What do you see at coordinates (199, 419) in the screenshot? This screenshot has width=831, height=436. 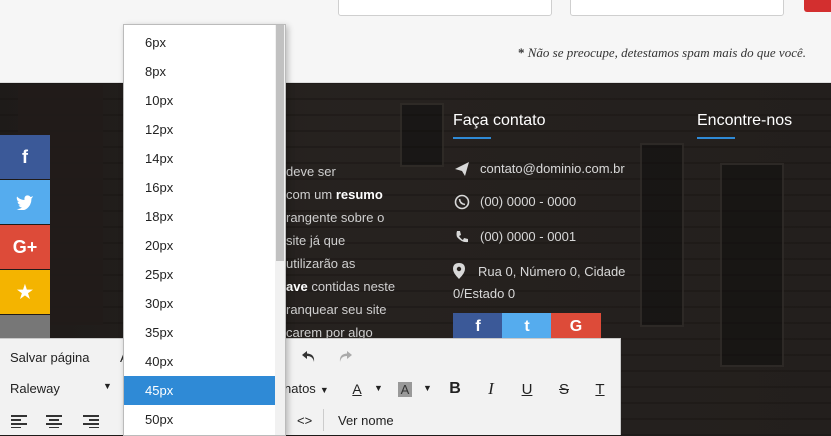 I see `font-size-option: 50px` at bounding box center [199, 419].